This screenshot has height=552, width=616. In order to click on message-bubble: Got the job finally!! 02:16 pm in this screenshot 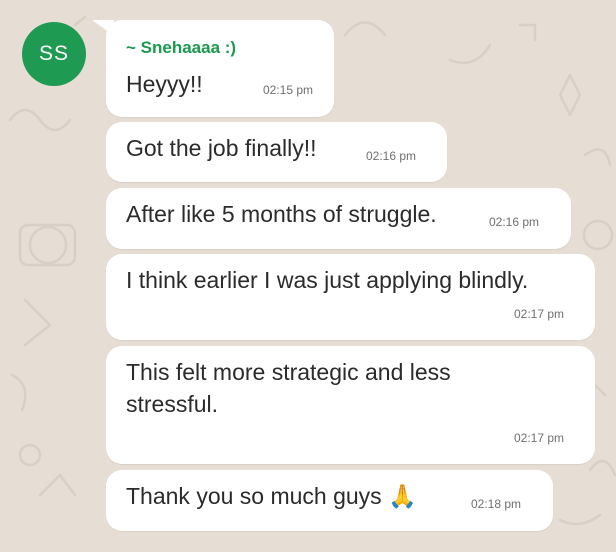, I will do `click(276, 152)`.